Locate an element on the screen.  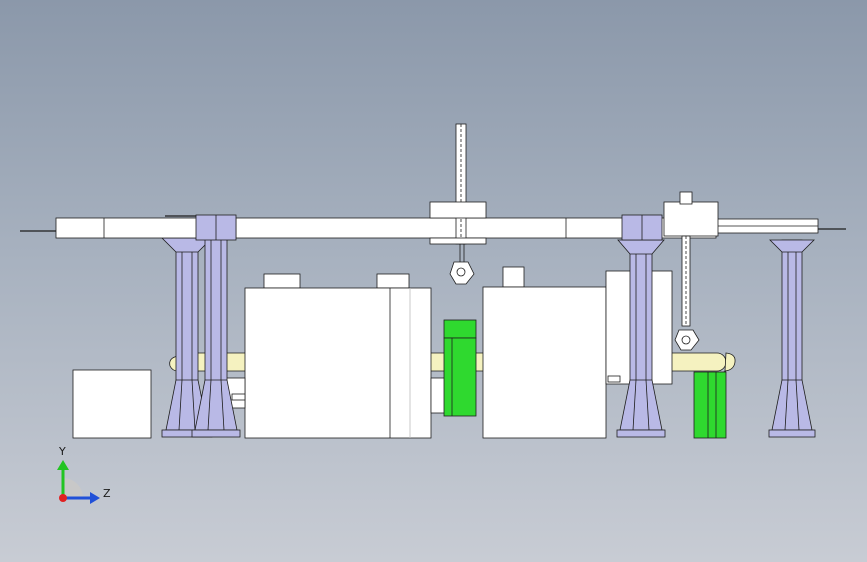
left-cabinet is located at coordinates (112, 404).